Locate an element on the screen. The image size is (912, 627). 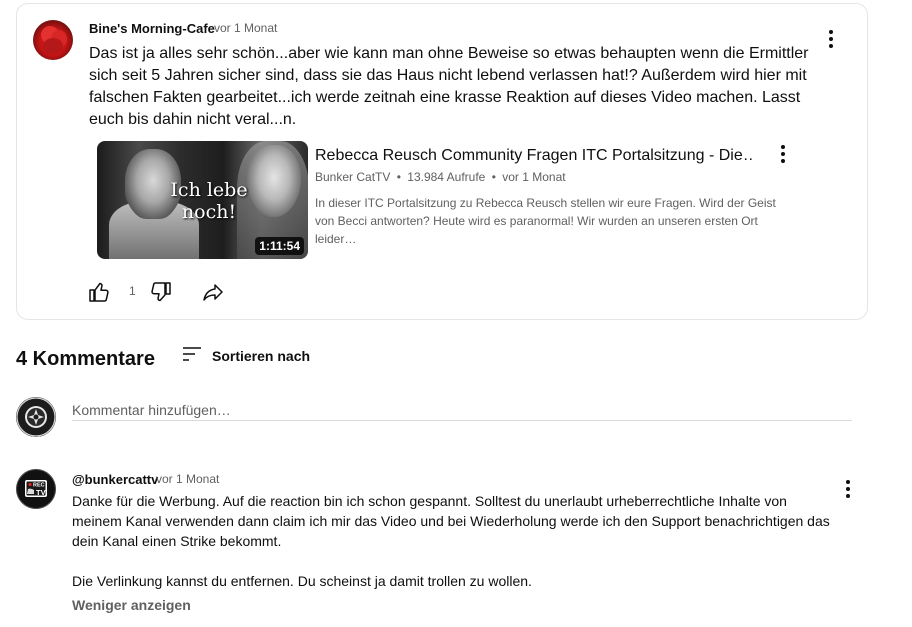
user-avatar is located at coordinates (36, 417).